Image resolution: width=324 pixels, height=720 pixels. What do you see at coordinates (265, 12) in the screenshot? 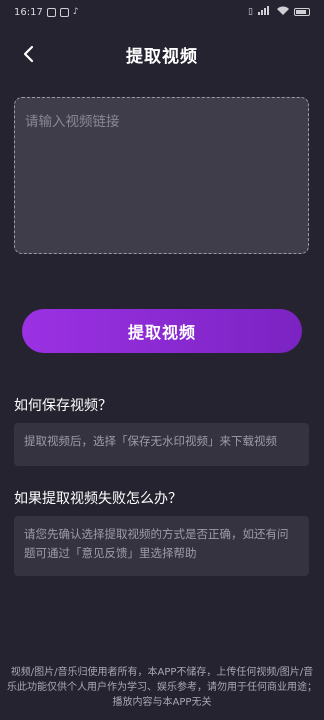
I see `signal-icon` at bounding box center [265, 12].